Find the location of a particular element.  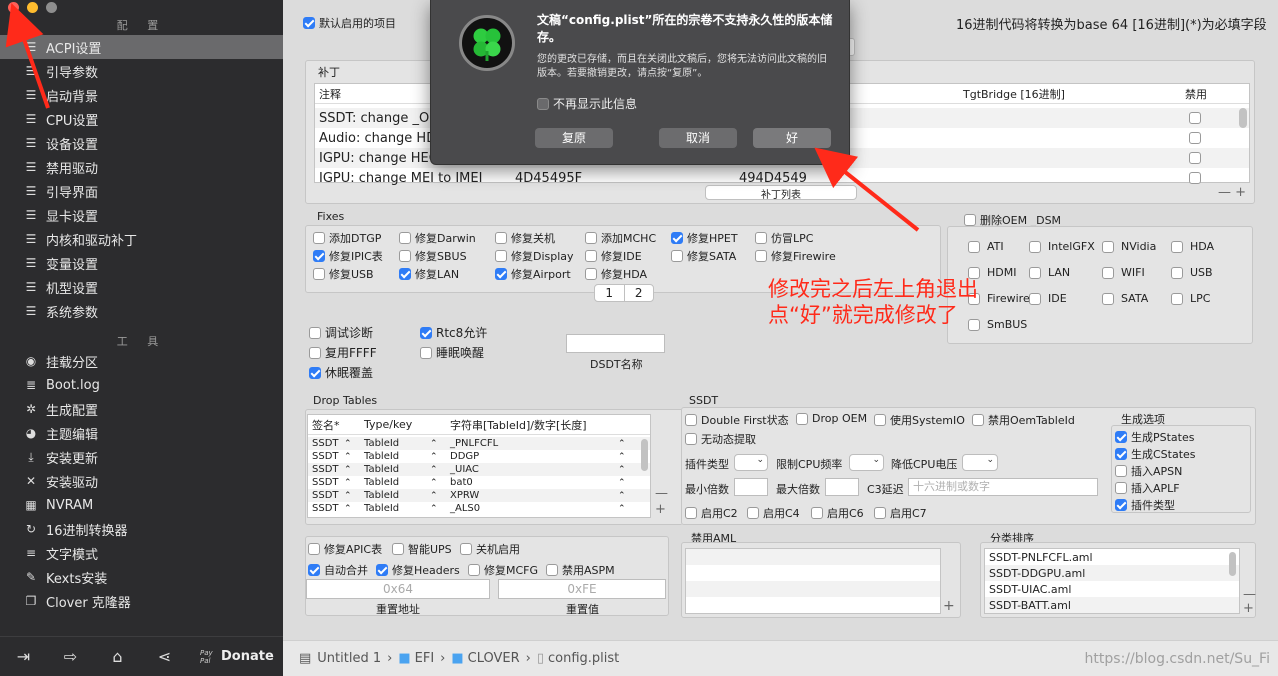

annotation-text-line1: 修改完之后左上角退出 is located at coordinates (873, 289).